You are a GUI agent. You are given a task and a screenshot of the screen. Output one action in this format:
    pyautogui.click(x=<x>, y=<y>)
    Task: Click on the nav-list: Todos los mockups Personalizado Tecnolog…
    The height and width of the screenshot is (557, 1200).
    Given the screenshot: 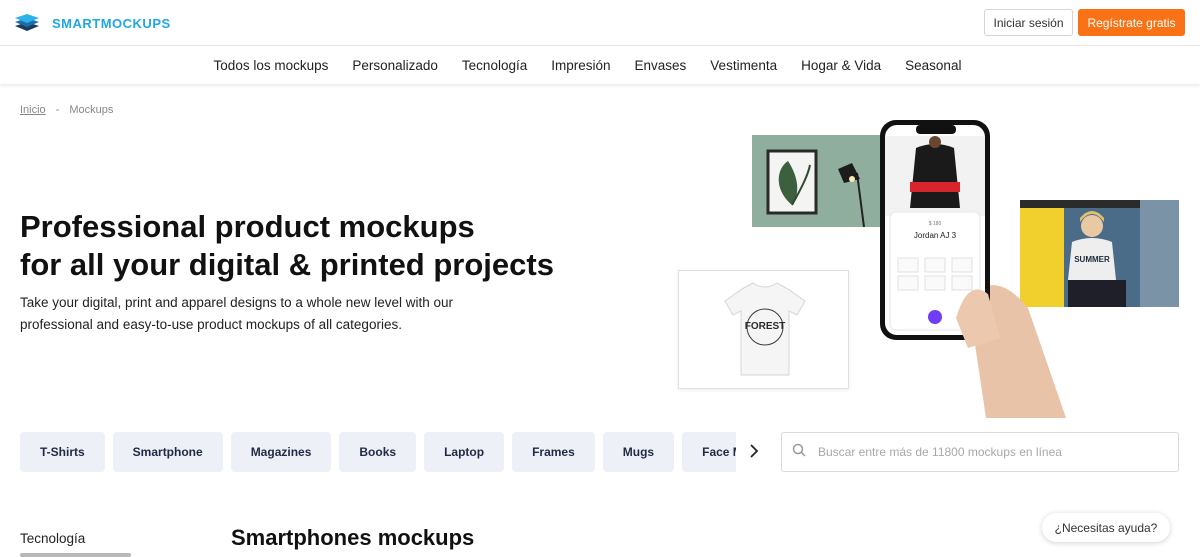 What is the action you would take?
    pyautogui.click(x=600, y=65)
    